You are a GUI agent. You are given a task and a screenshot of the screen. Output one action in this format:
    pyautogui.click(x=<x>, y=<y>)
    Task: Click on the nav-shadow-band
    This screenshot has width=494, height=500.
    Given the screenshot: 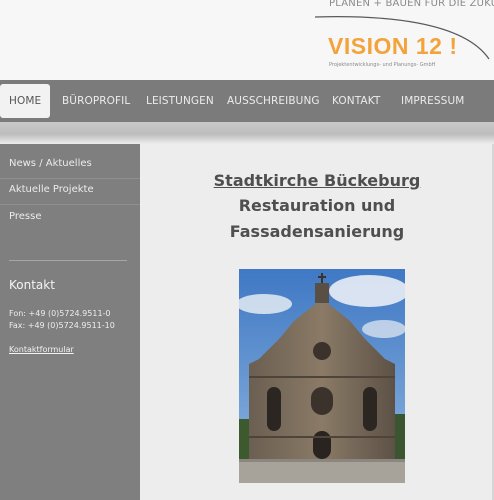 What is the action you would take?
    pyautogui.click(x=247, y=133)
    